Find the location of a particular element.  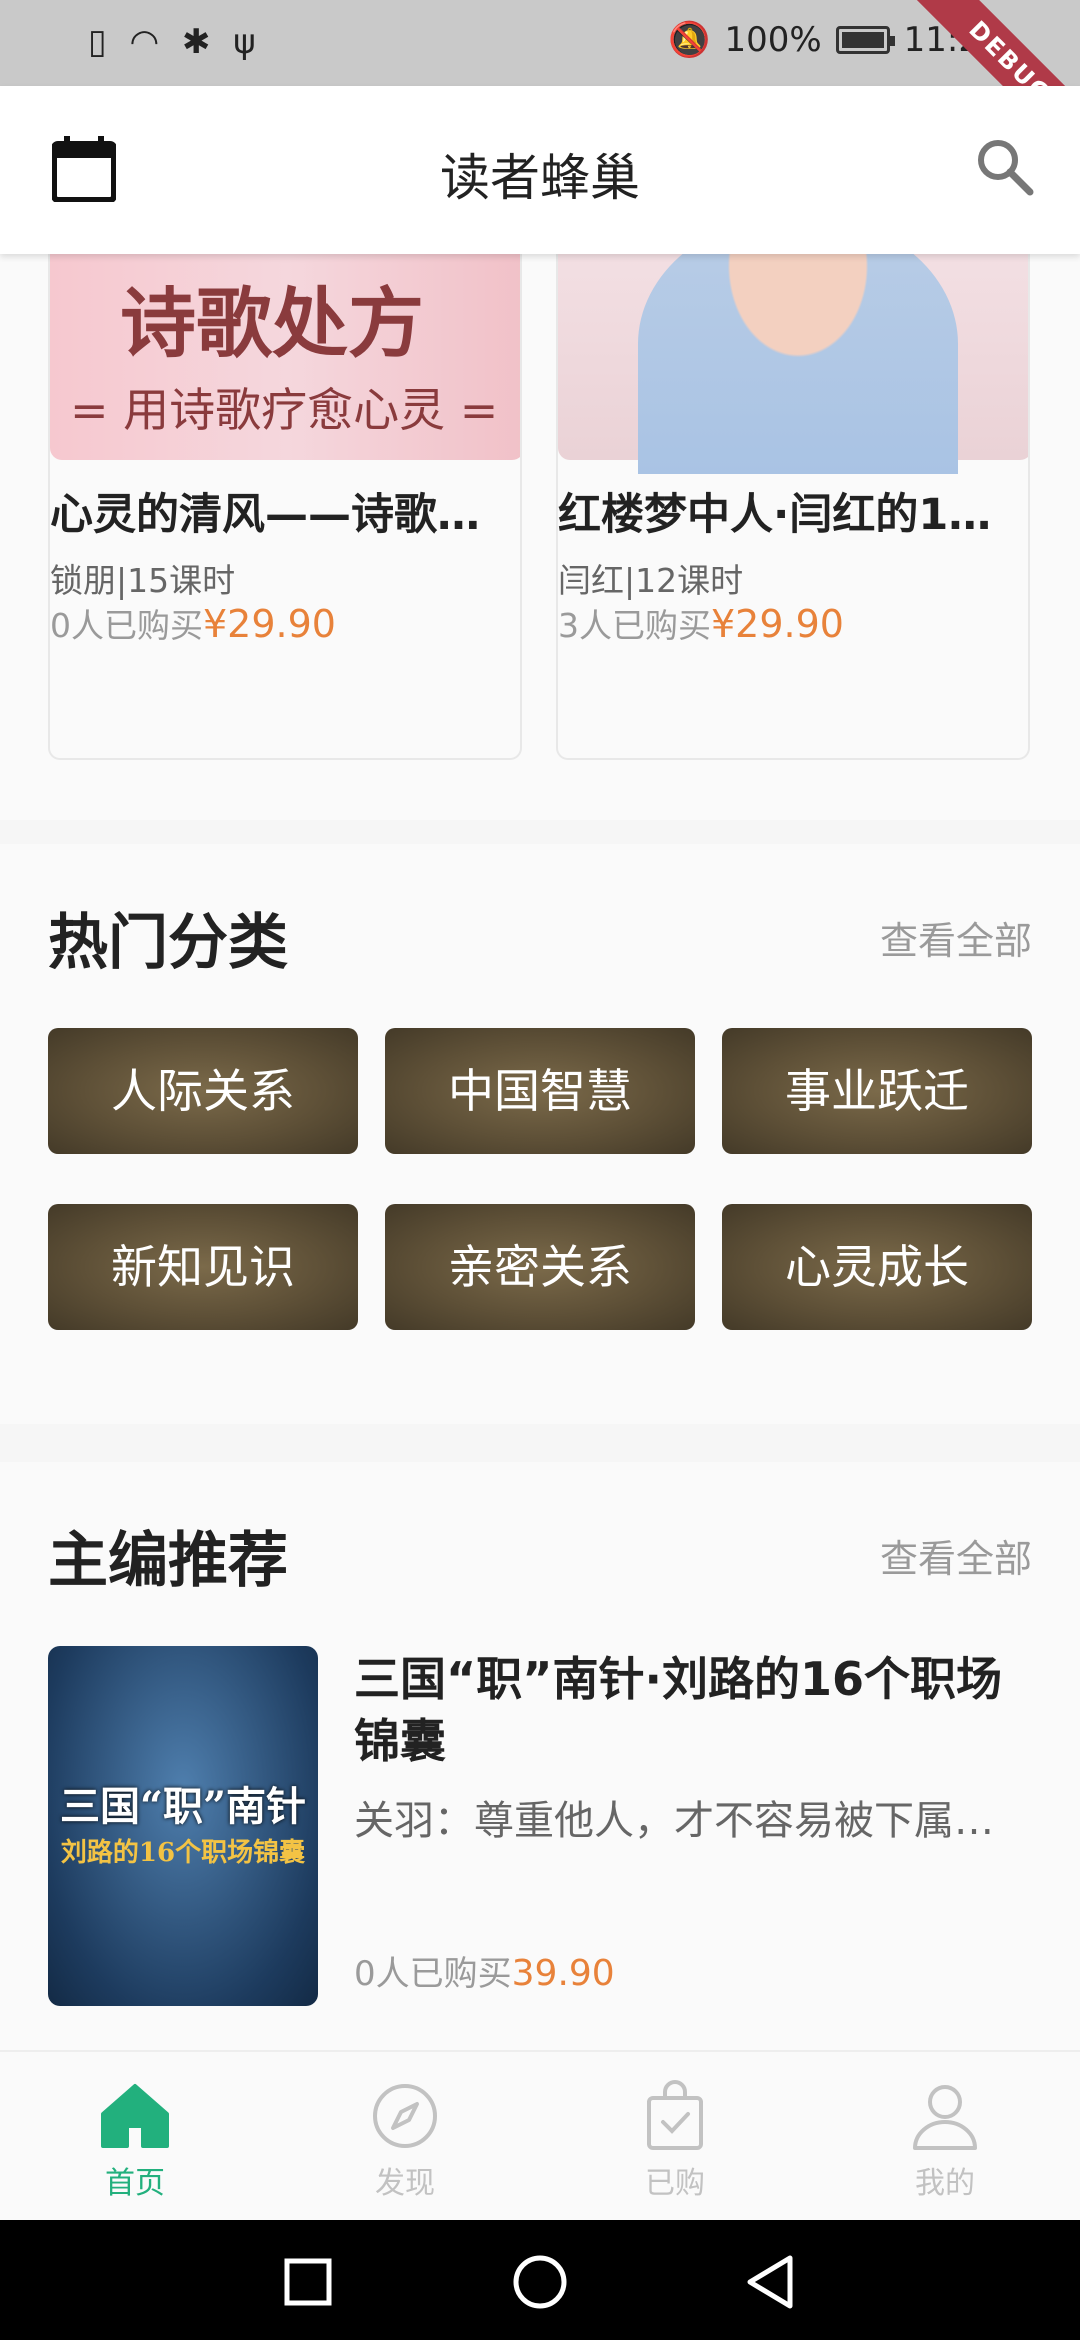

back-triangle-icon is located at coordinates (770, 2282).